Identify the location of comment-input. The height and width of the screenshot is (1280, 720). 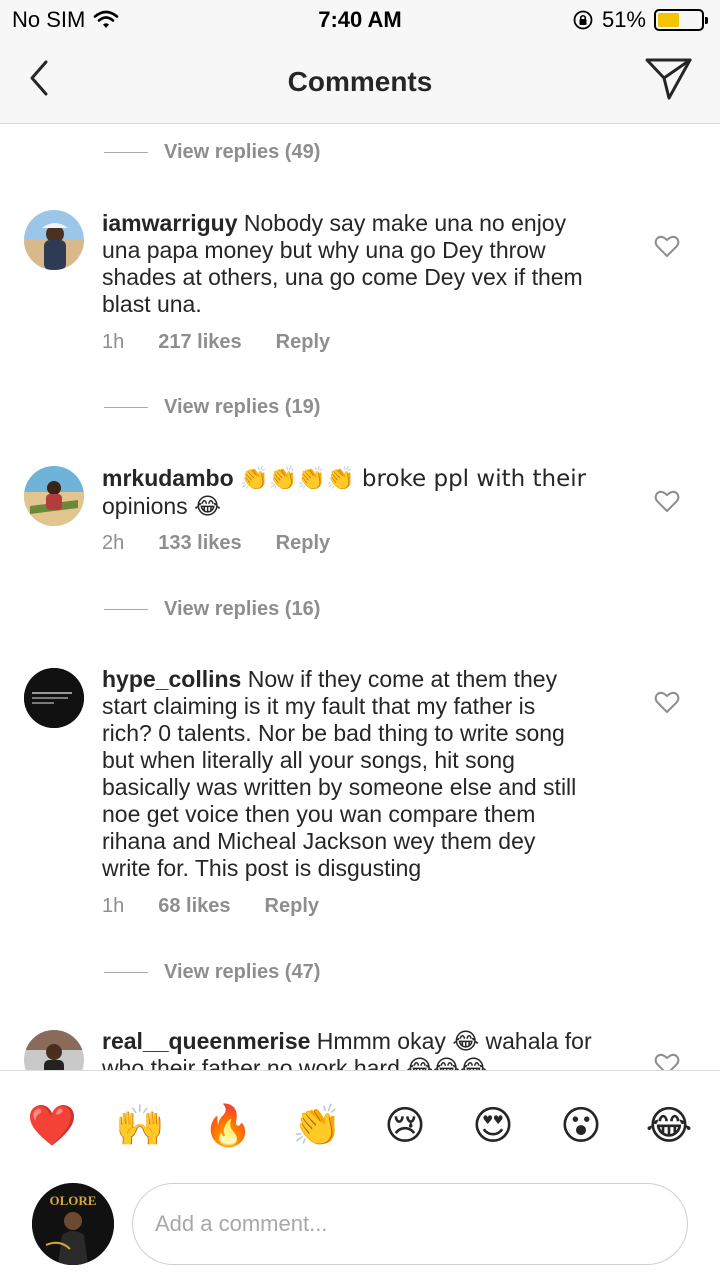
(410, 1224).